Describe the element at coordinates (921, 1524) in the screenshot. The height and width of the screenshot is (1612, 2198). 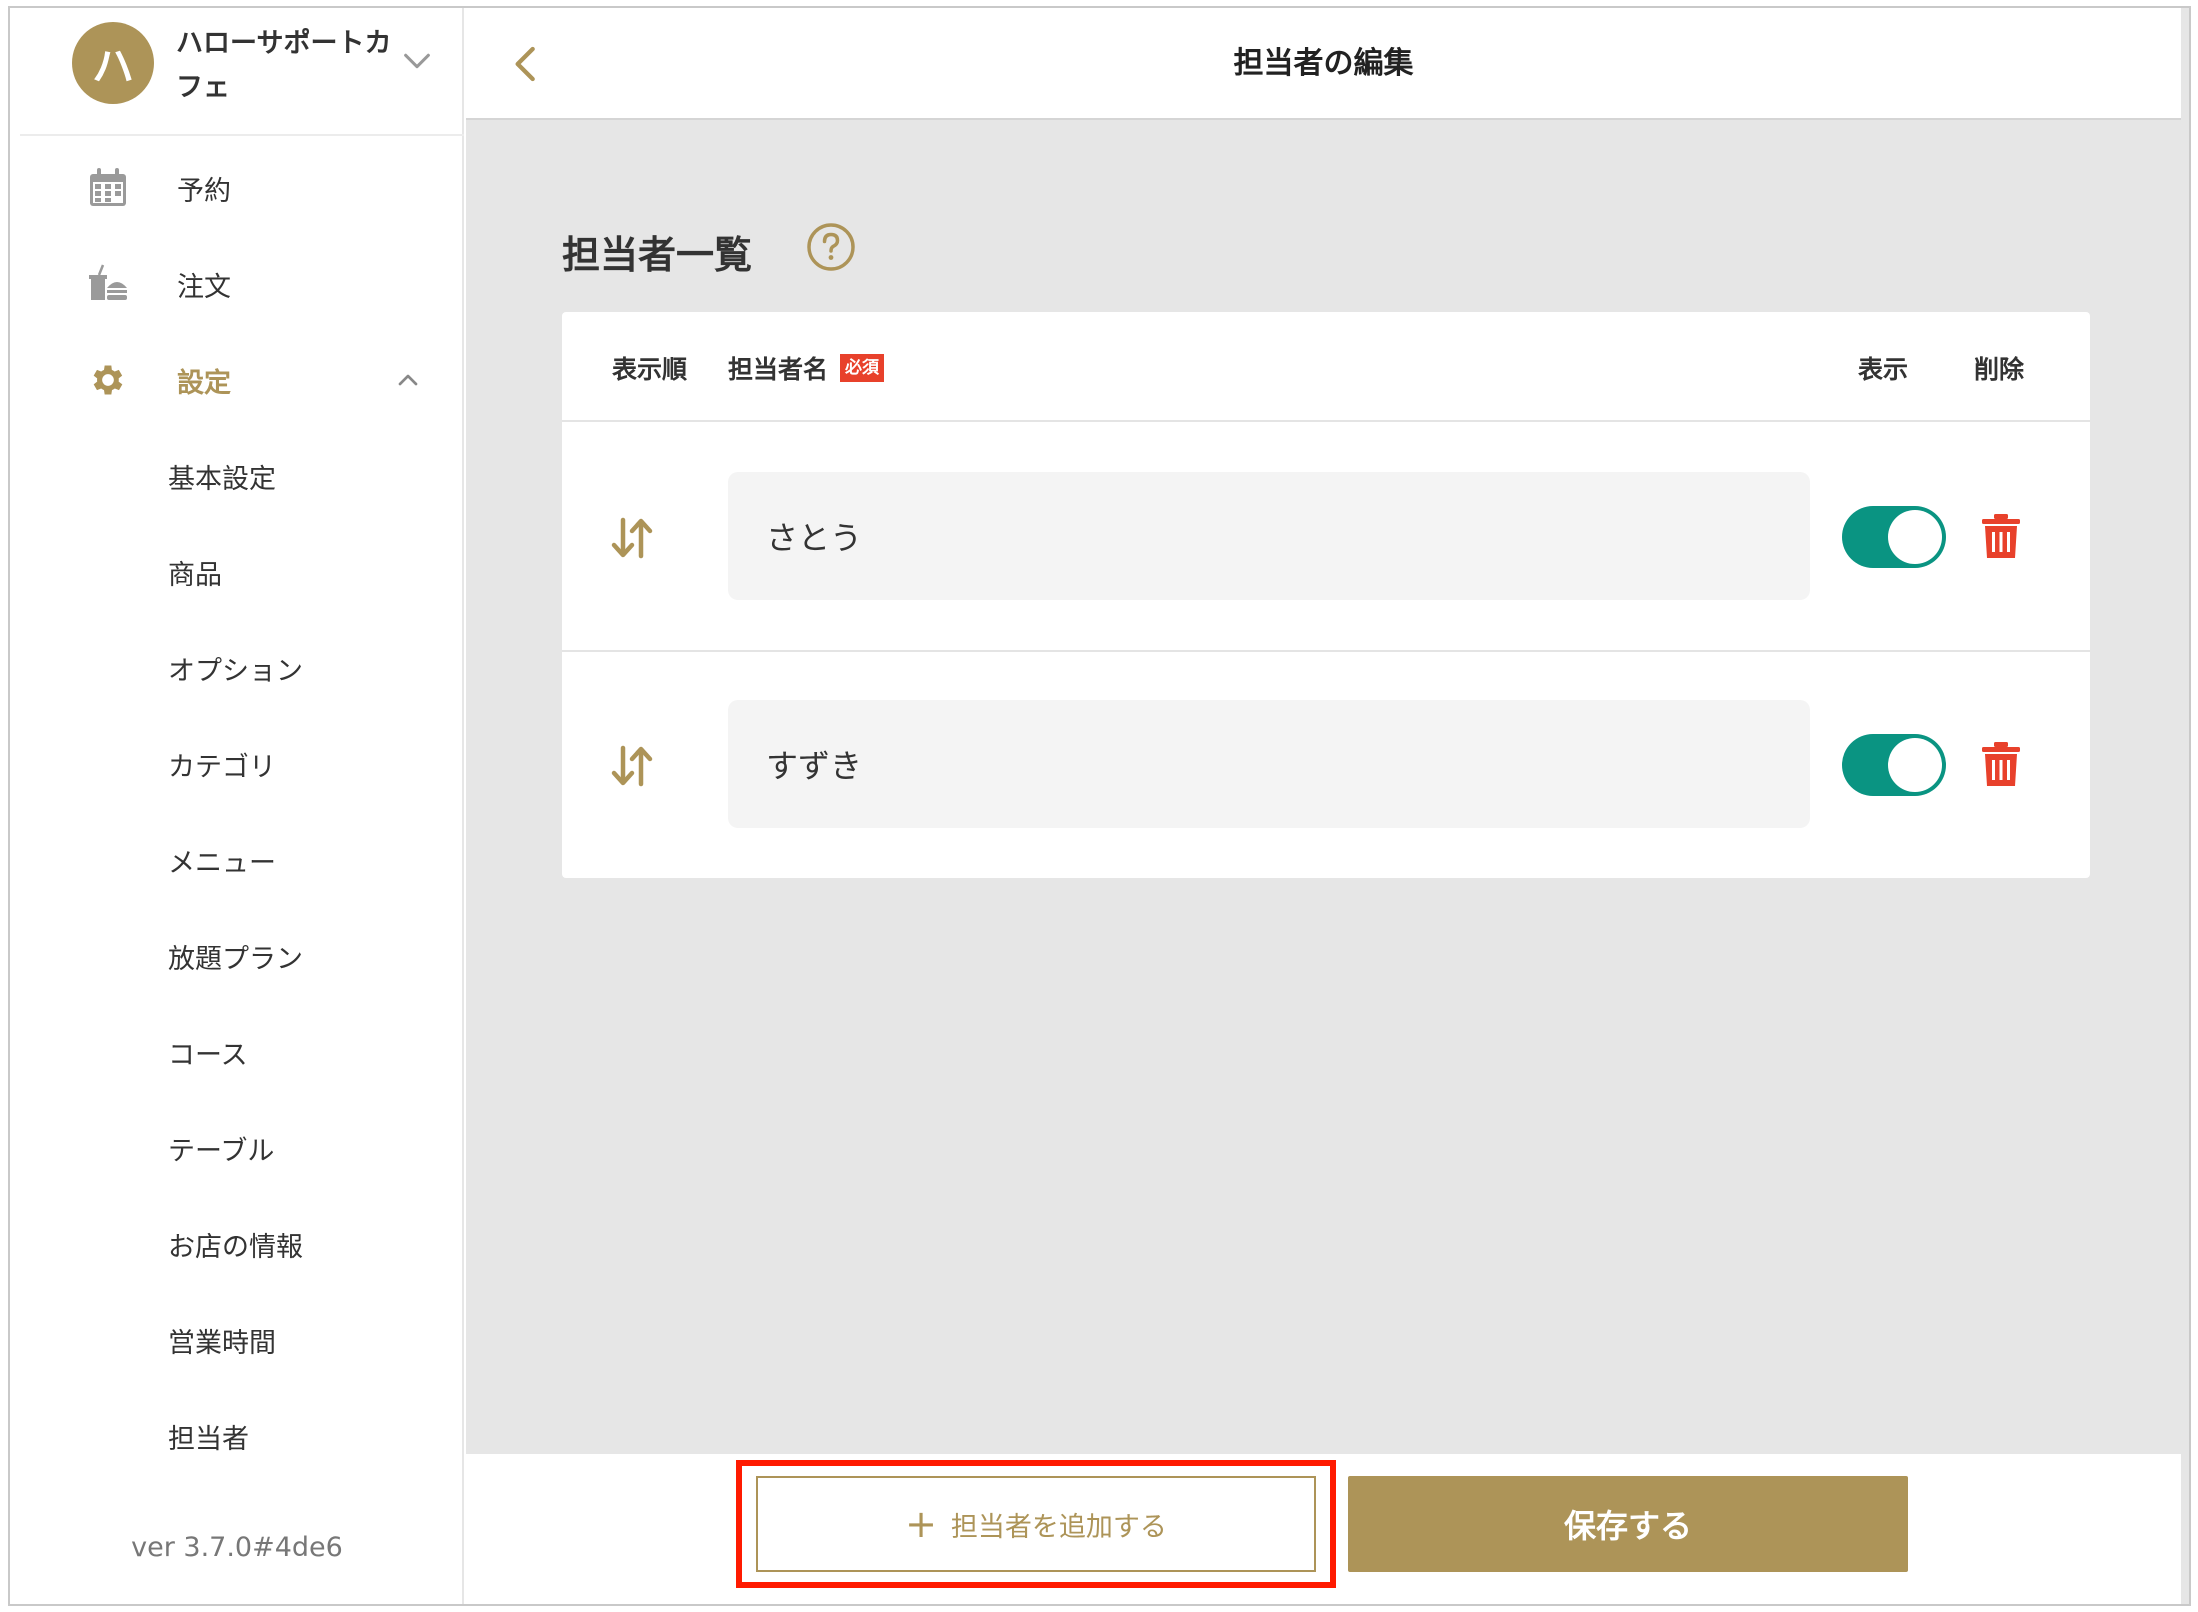
I see `plus-icon: +` at that location.